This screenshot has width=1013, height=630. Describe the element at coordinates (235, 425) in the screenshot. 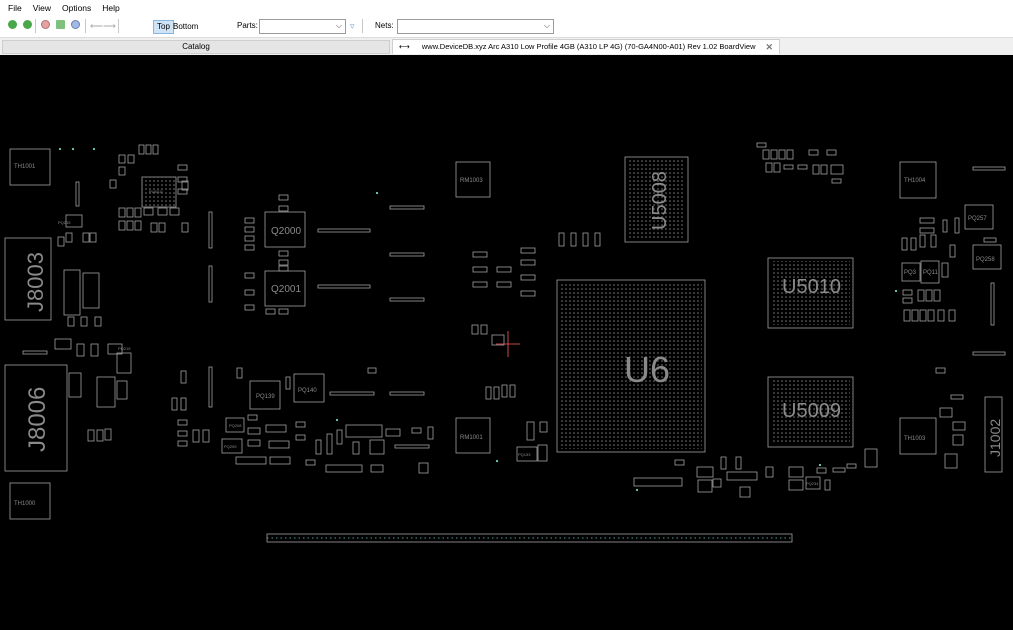

I see `part-label-pq208: PQ208` at that location.